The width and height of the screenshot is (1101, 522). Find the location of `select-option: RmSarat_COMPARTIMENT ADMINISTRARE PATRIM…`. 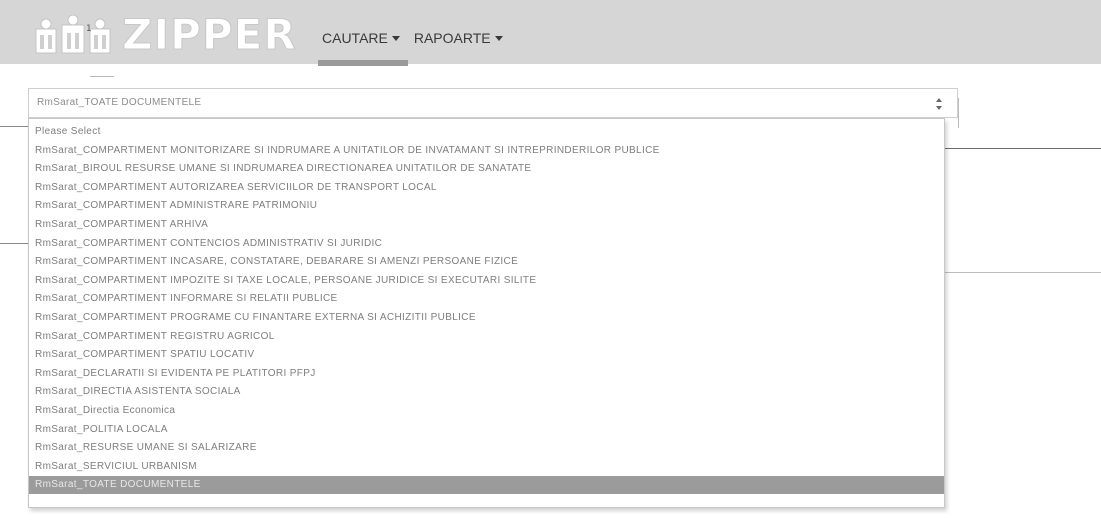

select-option: RmSarat_COMPARTIMENT ADMINISTRARE PATRIM… is located at coordinates (176, 206).